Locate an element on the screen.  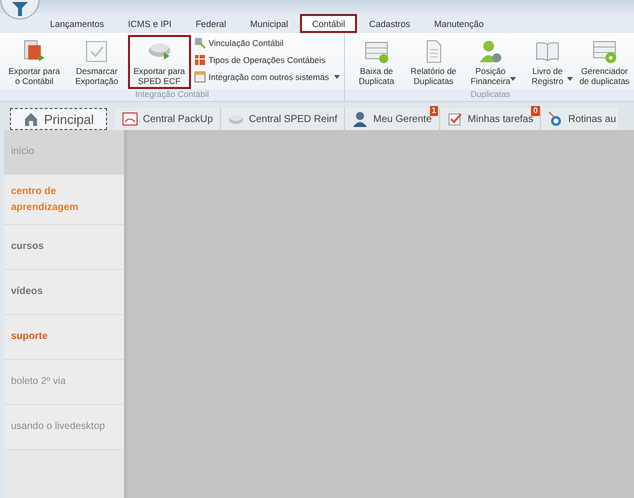
document-tab: Principal is located at coordinates (58, 119).